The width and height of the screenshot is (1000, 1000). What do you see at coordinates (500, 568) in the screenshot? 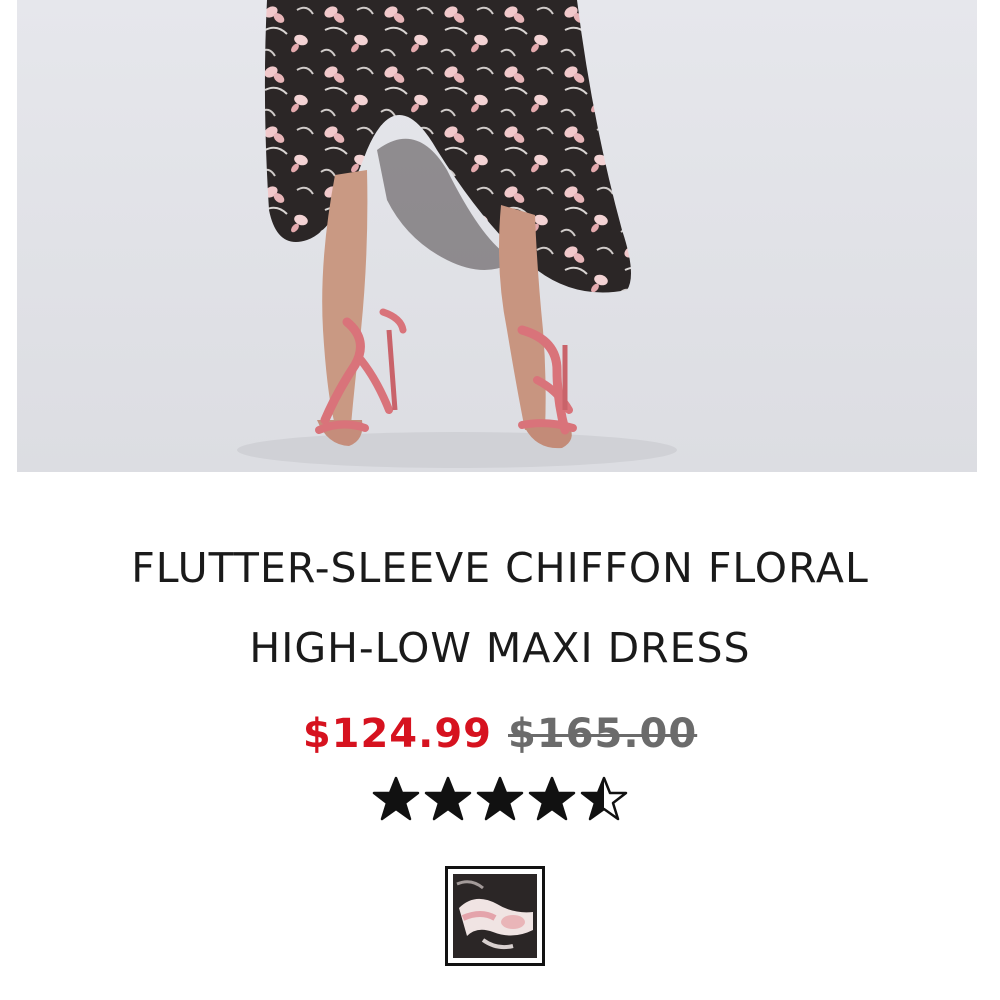
I see `product-title-line1: FLUTTER-SLEEVE CHIFFON FLORAL` at bounding box center [500, 568].